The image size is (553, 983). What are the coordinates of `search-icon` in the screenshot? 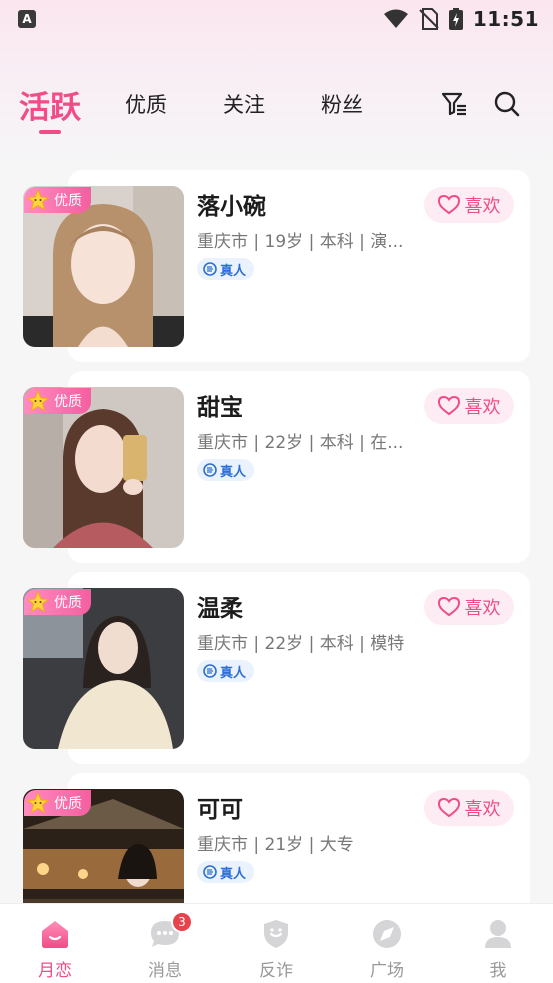 It's located at (507, 104).